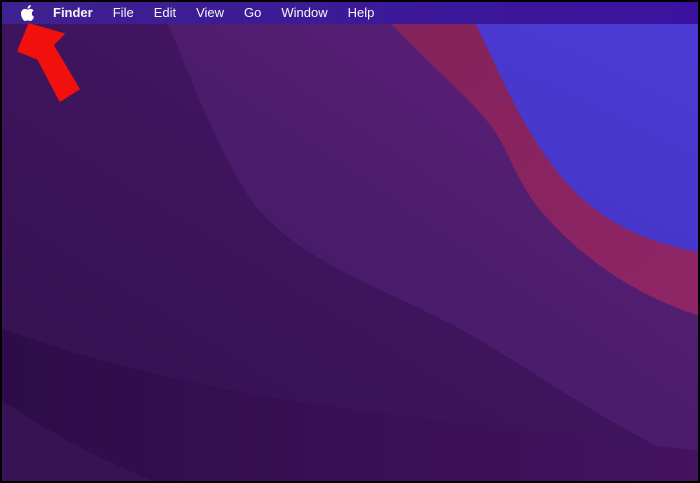 The width and height of the screenshot is (700, 483). Describe the element at coordinates (304, 13) in the screenshot. I see `menu-item-window: Window` at that location.